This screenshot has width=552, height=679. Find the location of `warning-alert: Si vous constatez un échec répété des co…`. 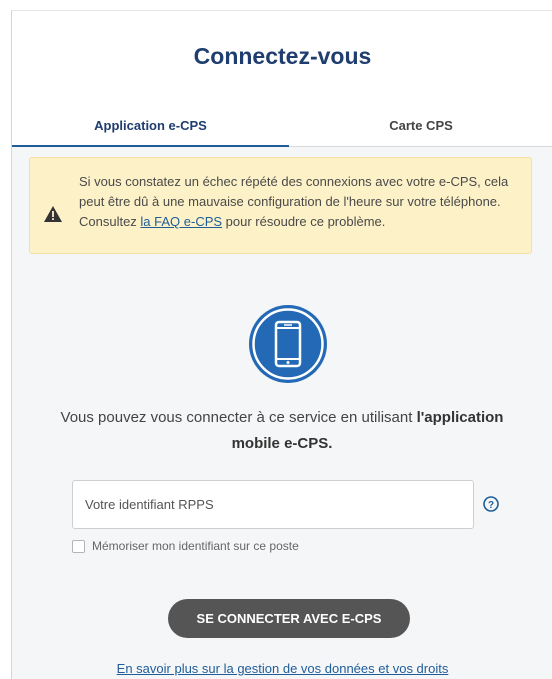

warning-alert: Si vous constatez un échec répété des co… is located at coordinates (280, 205).